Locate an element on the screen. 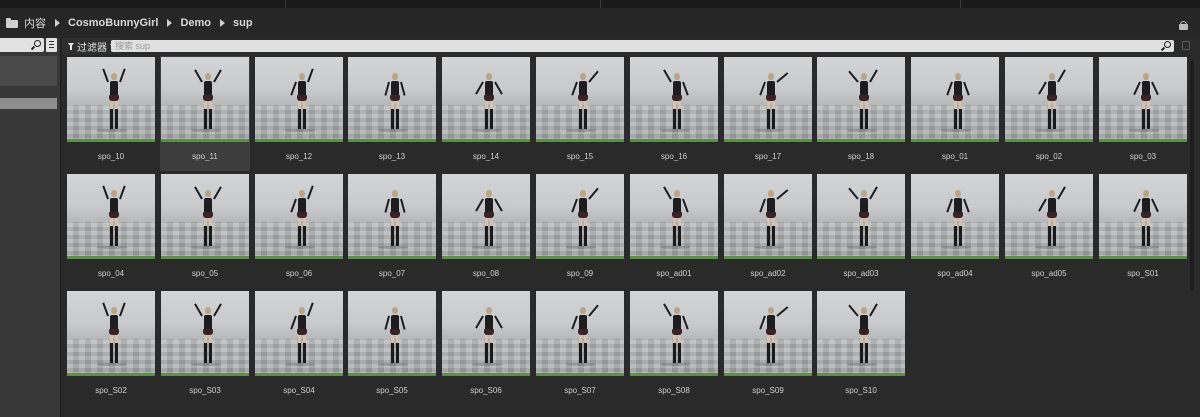 The height and width of the screenshot is (417, 1200). asset-tile: spo_10 is located at coordinates (111, 113).